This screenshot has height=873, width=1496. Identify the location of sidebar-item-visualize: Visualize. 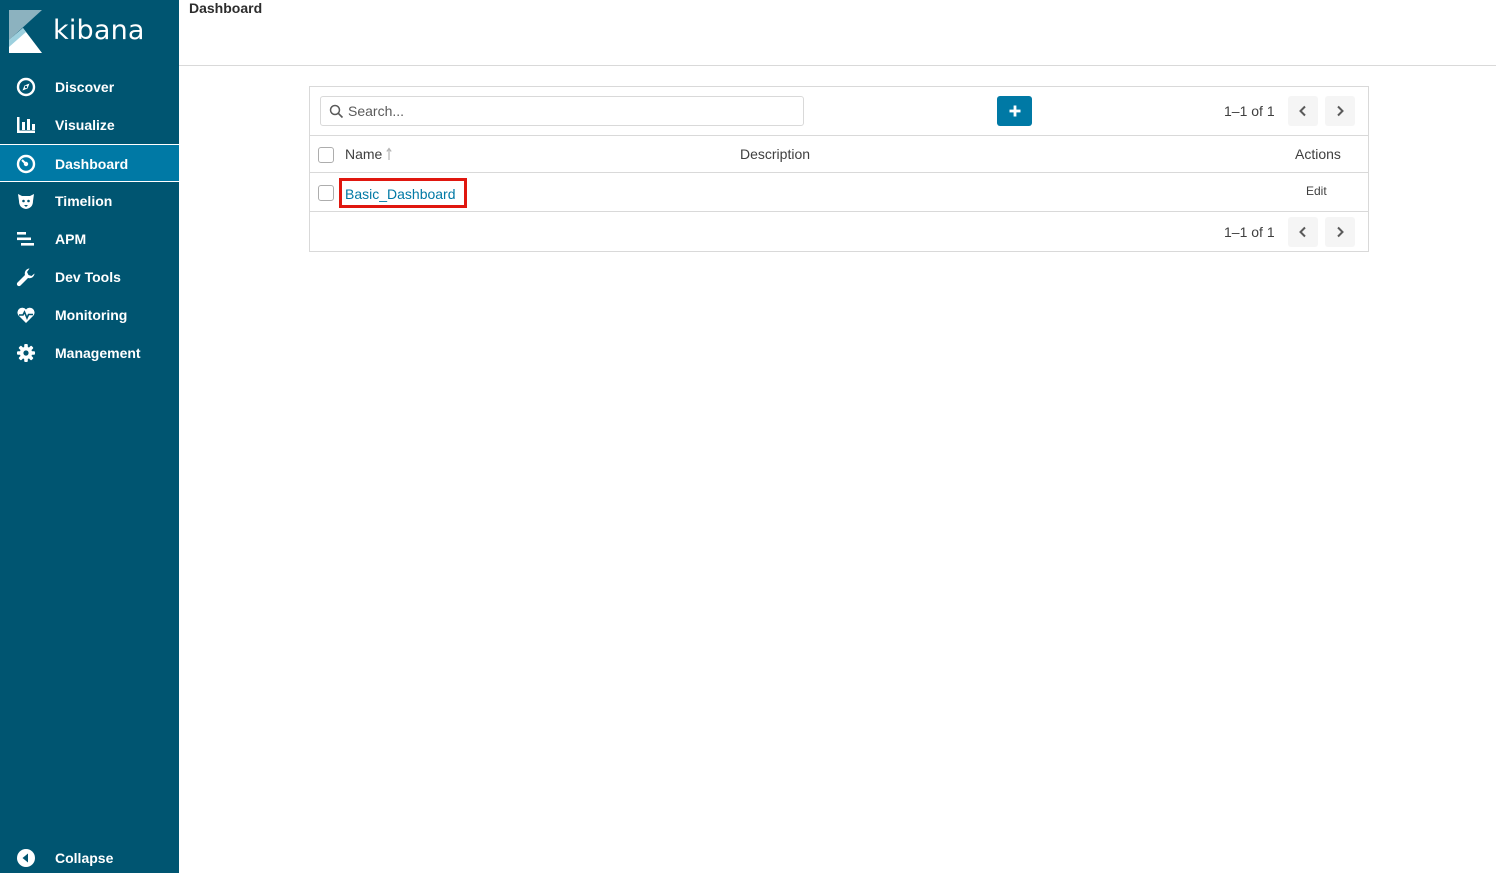
(89, 125).